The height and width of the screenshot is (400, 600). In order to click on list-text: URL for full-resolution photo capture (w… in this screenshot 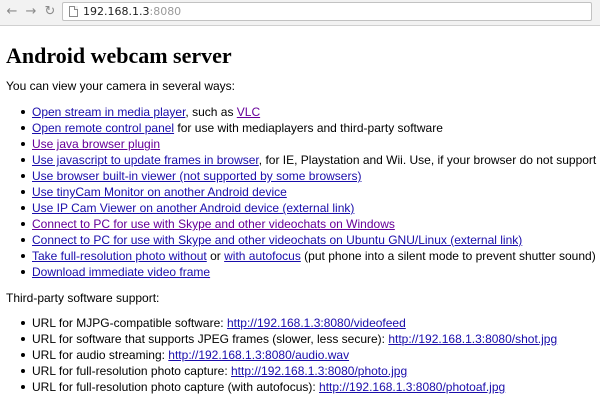, I will do `click(176, 387)`.